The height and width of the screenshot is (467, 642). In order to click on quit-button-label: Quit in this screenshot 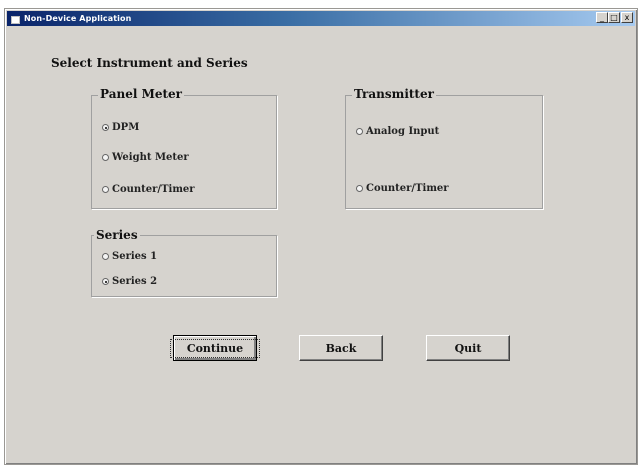, I will do `click(468, 348)`.